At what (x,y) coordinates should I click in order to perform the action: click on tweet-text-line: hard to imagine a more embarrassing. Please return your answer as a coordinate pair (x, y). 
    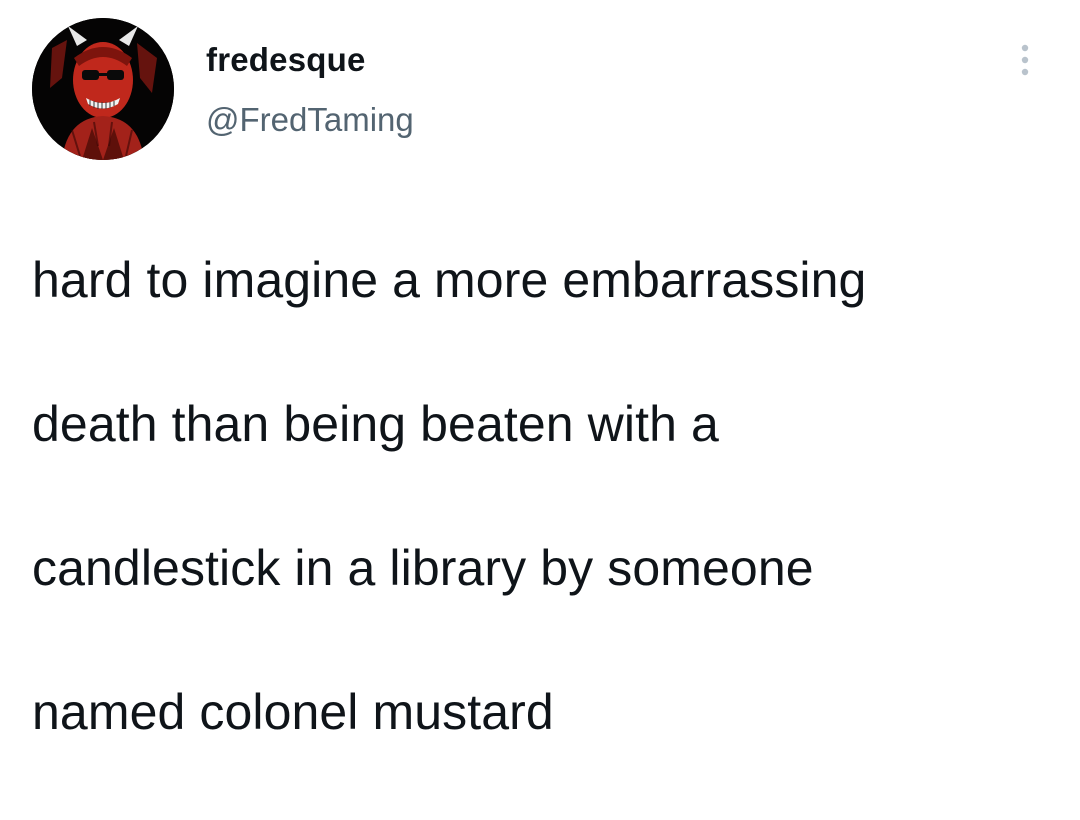
    Looking at the image, I should click on (449, 280).